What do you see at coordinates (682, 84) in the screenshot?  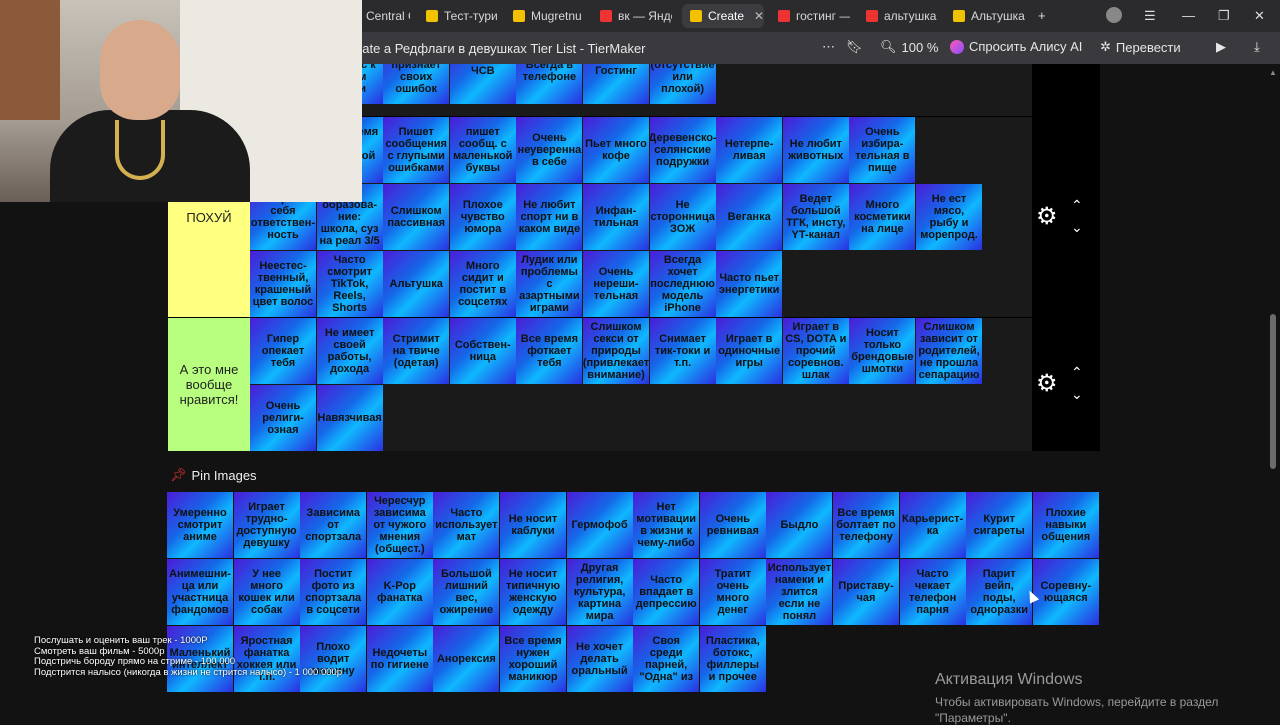 I see `tier-card: с отцом (отсутствие или плохой)` at bounding box center [682, 84].